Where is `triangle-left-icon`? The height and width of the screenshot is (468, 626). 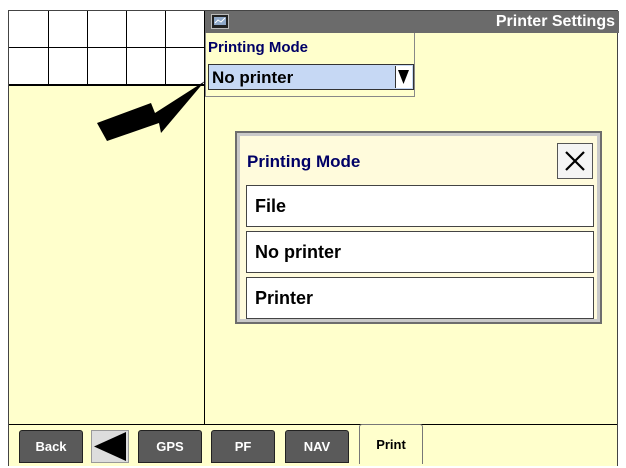
triangle-left-icon is located at coordinates (110, 446).